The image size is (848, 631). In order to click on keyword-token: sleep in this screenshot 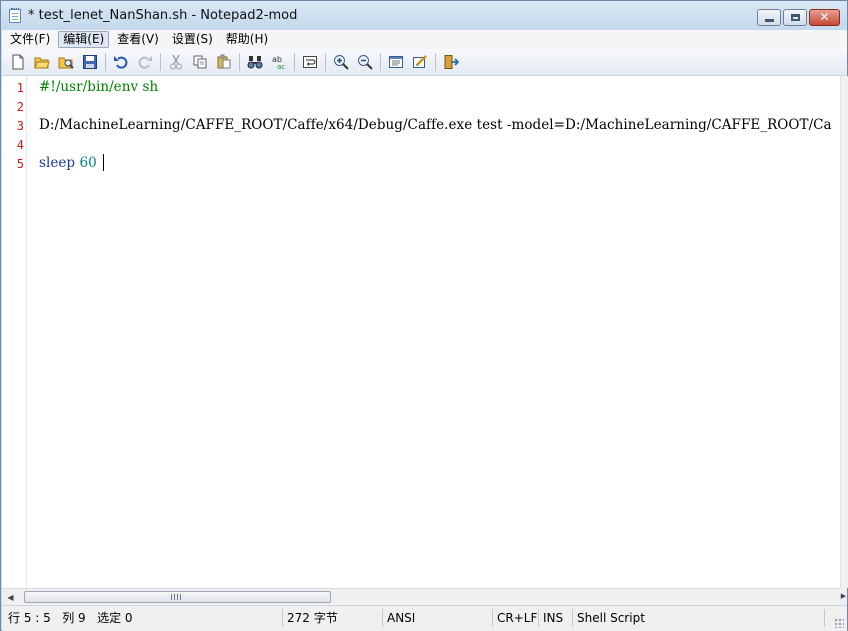, I will do `click(57, 163)`.